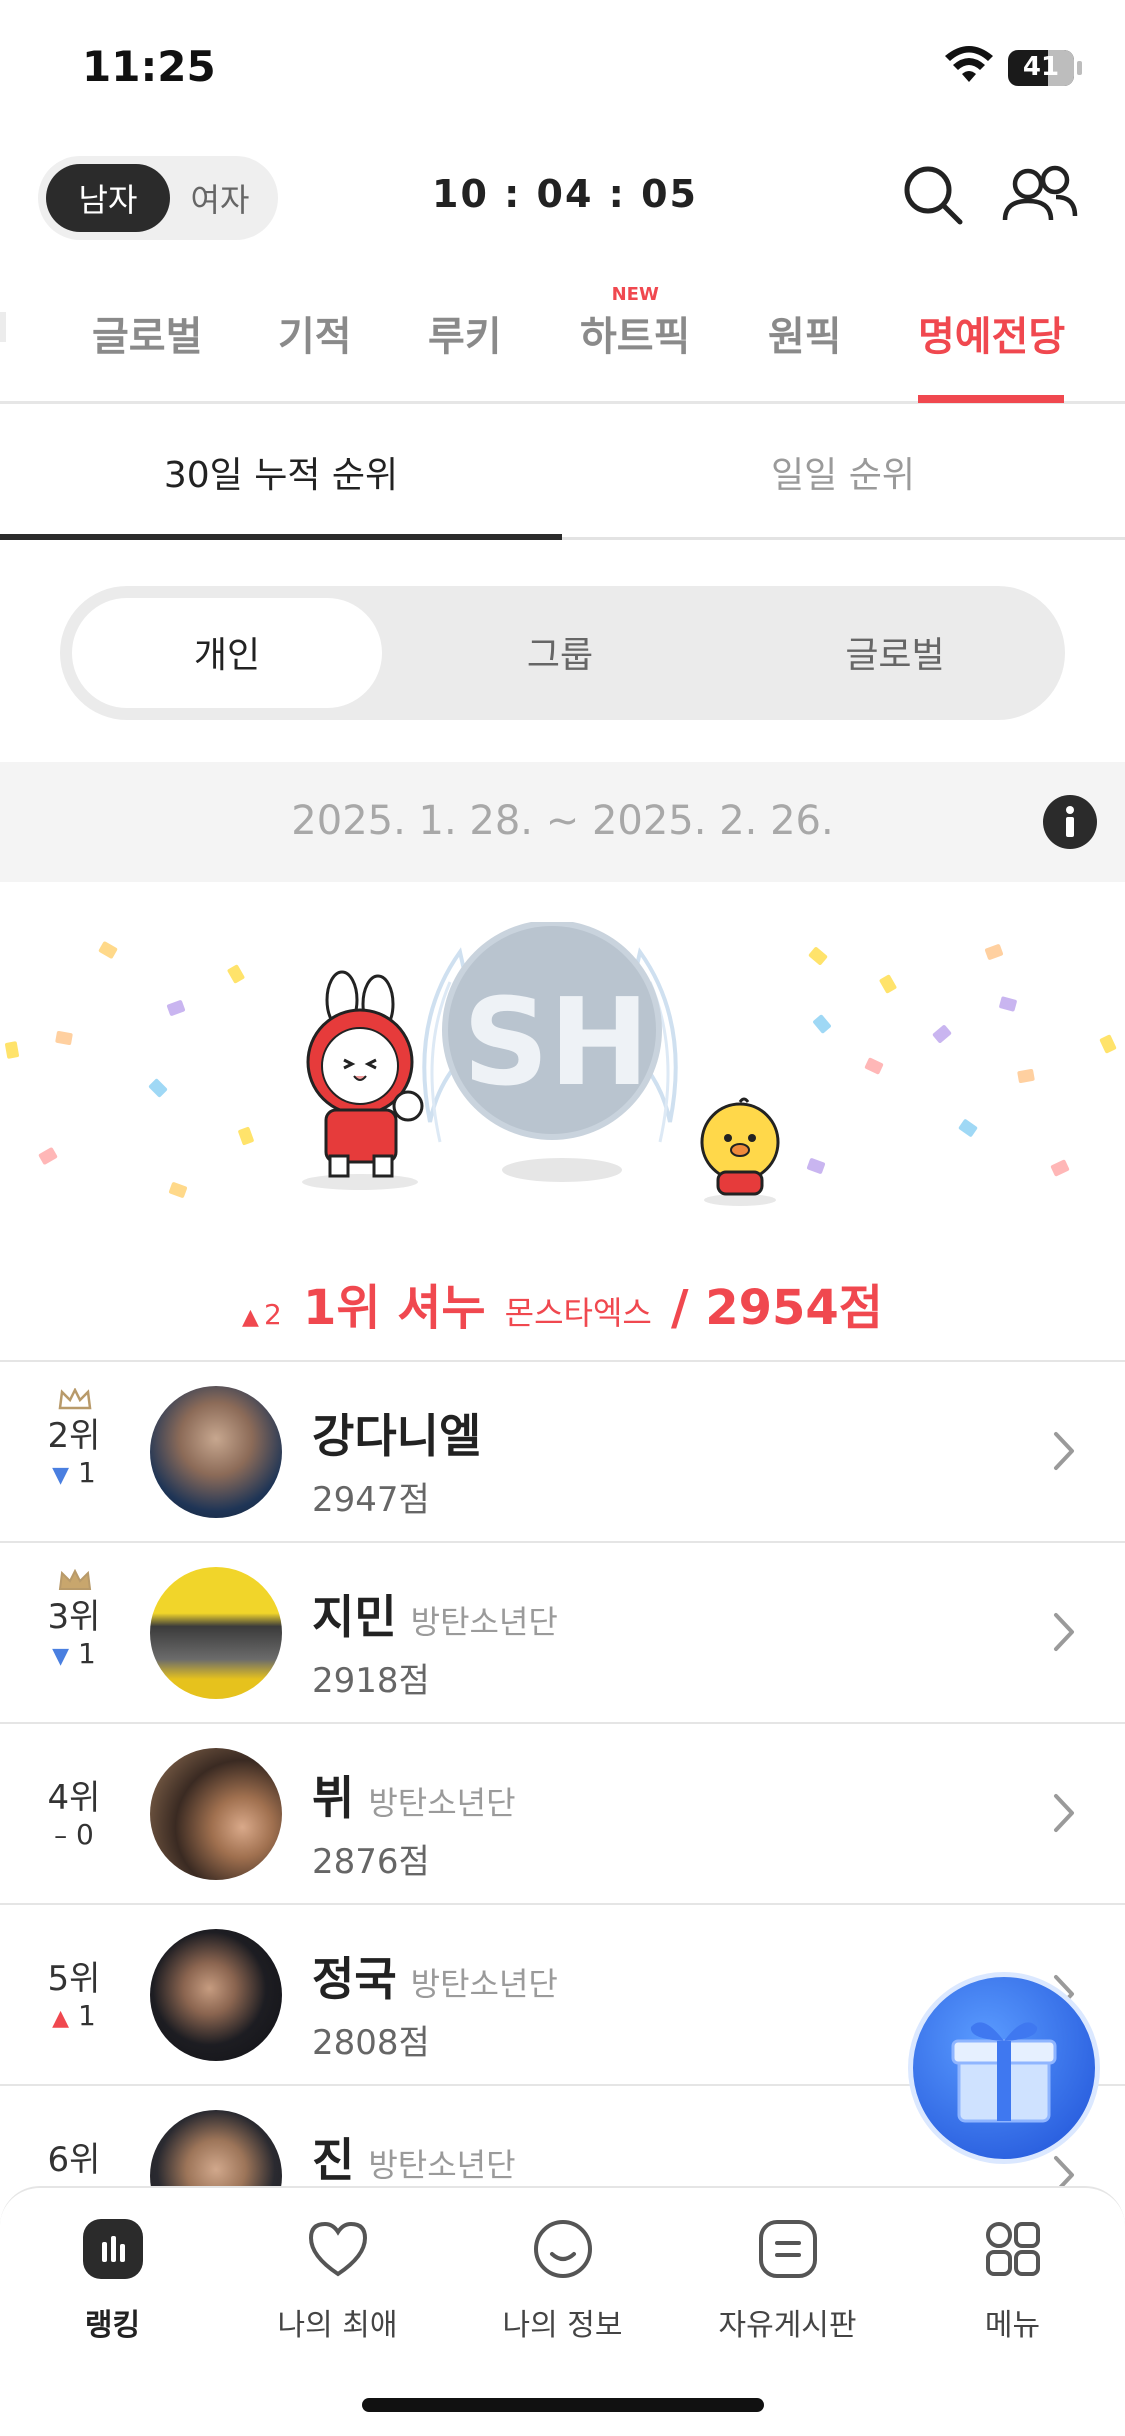 Image resolution: width=1125 pixels, height=2436 pixels. I want to click on gender-toggle: 남자 여자, so click(158, 198).